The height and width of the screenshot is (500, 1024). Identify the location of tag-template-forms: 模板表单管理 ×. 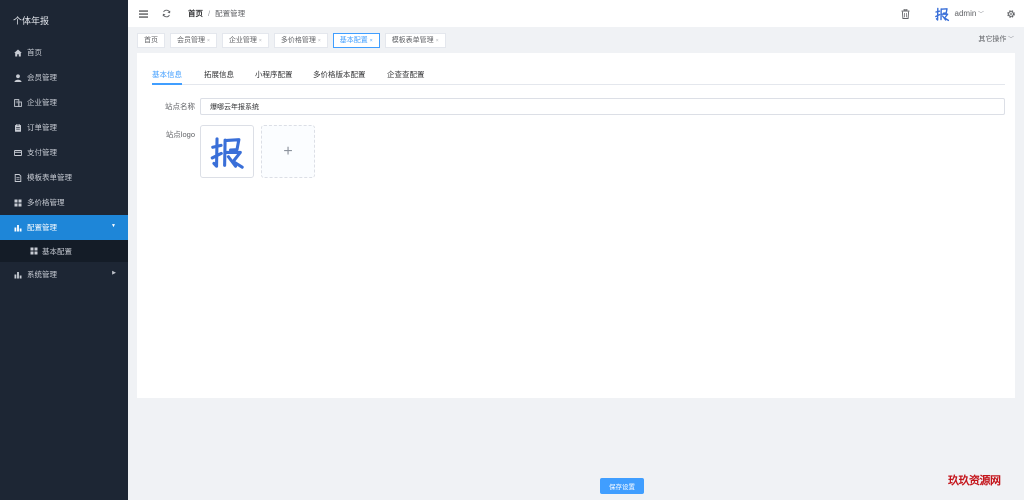
(415, 40).